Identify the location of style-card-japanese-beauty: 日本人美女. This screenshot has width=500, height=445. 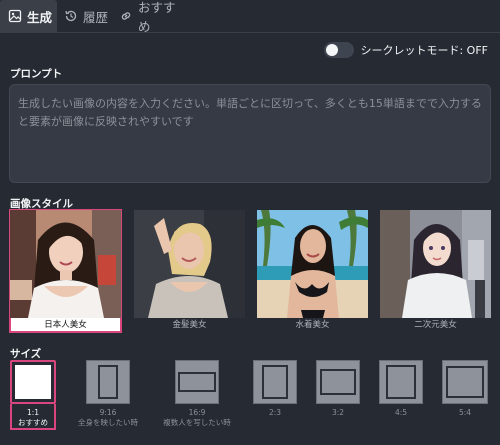
(65, 271).